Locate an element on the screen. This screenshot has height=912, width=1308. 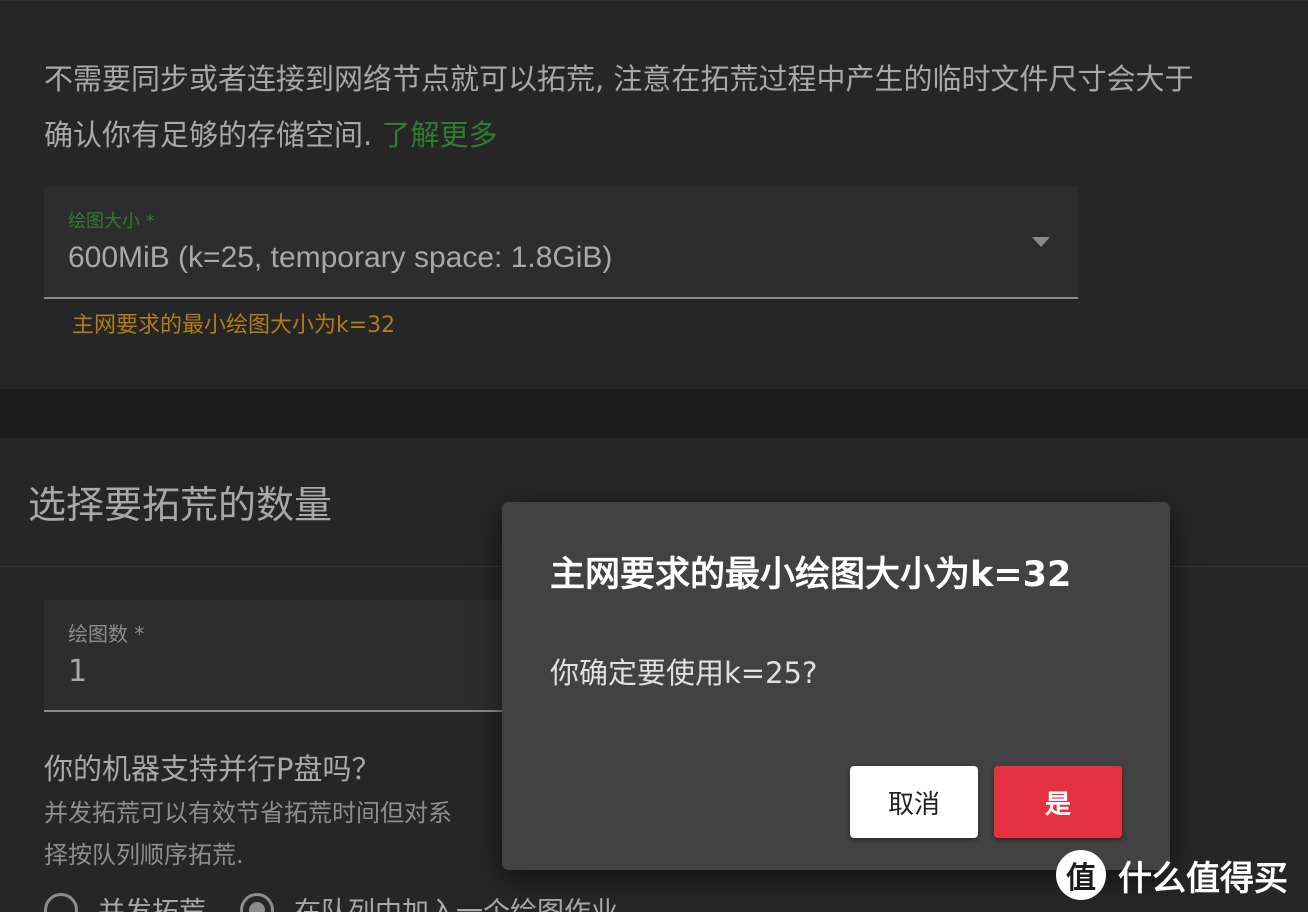
parallel-question: 你的机器支持并行P盘吗？ is located at coordinates (212, 769).